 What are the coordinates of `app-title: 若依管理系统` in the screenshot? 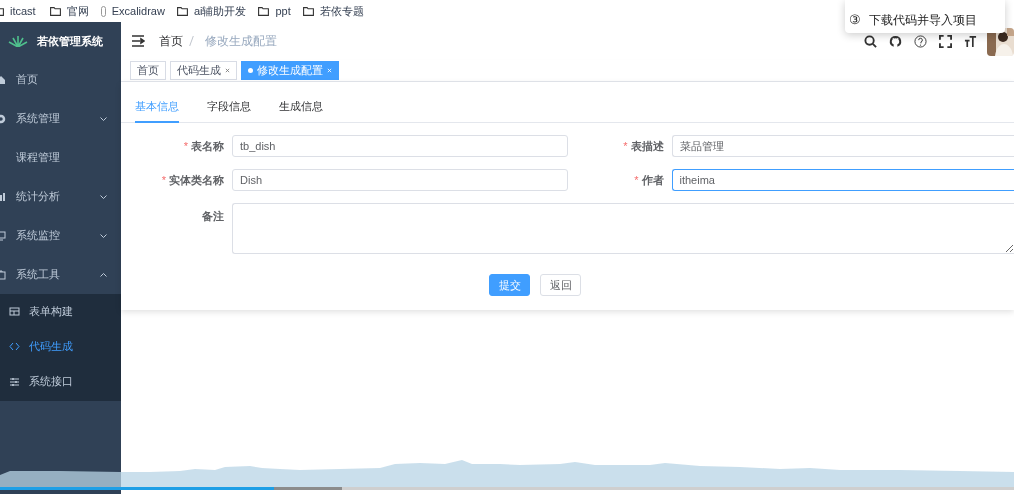 It's located at (70, 41).